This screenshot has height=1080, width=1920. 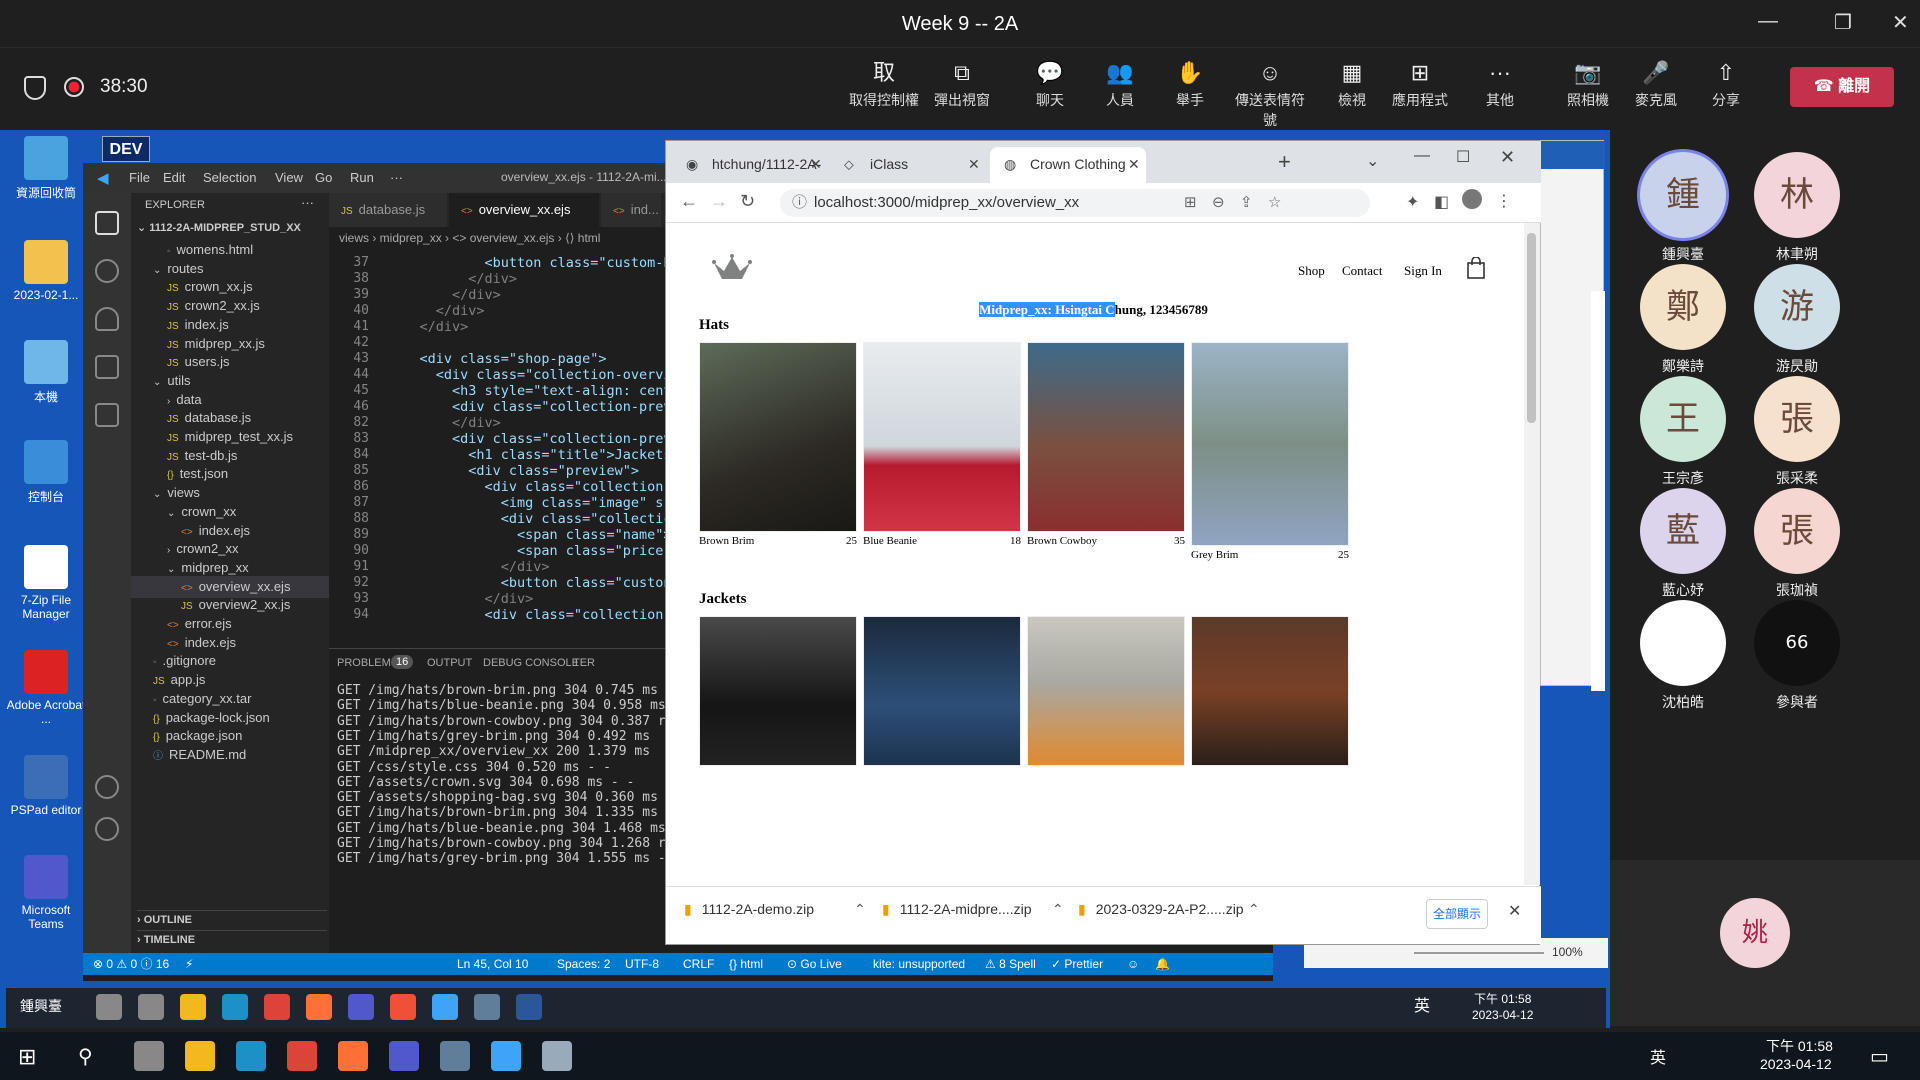 I want to click on desktop-icon-4: 7-Zip File Manager, so click(x=46, y=583).